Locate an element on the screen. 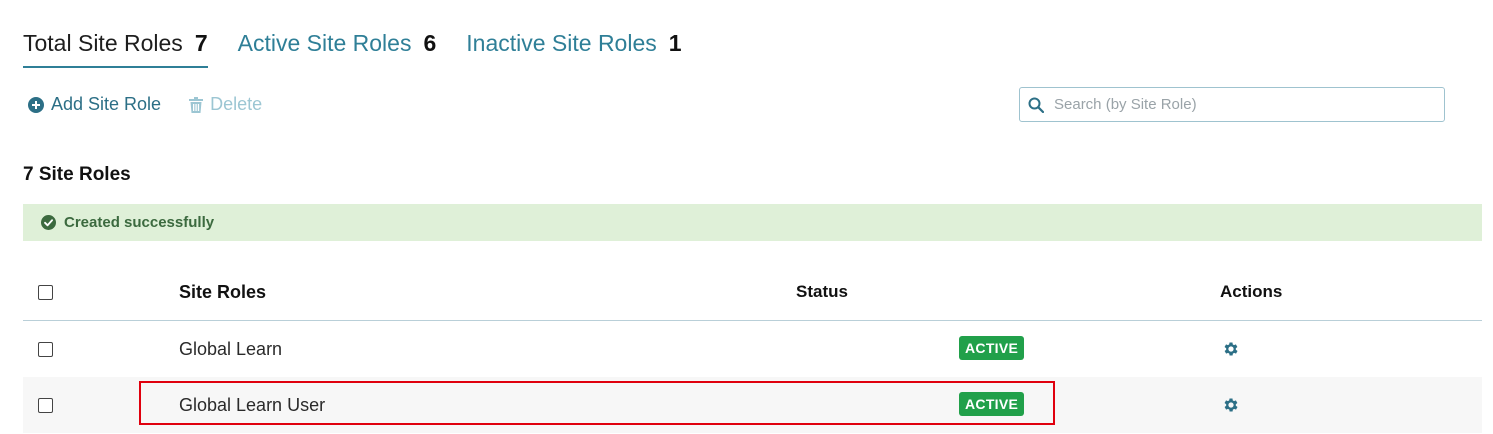 This screenshot has height=434, width=1493. trash-icon is located at coordinates (196, 104).